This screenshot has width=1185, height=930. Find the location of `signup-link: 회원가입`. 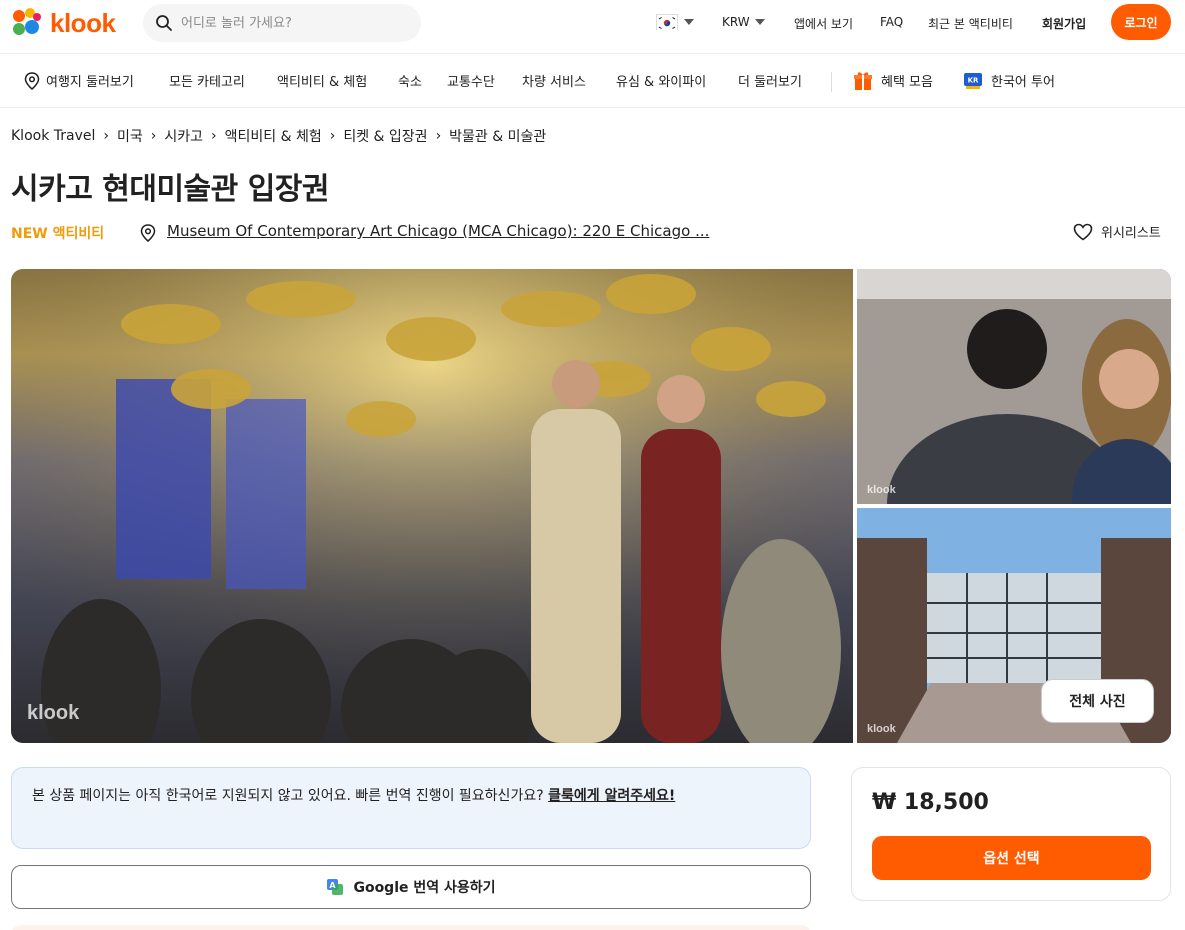

signup-link: 회원가입 is located at coordinates (1064, 23).